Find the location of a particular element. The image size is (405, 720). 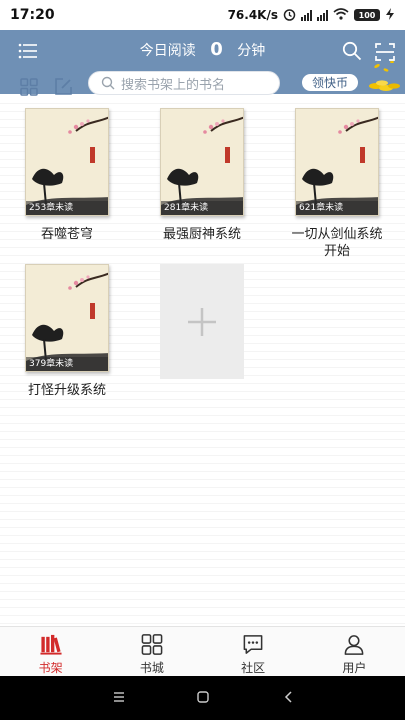

status-bar: 17:20 76.4K/s 100 is located at coordinates (202, 15).